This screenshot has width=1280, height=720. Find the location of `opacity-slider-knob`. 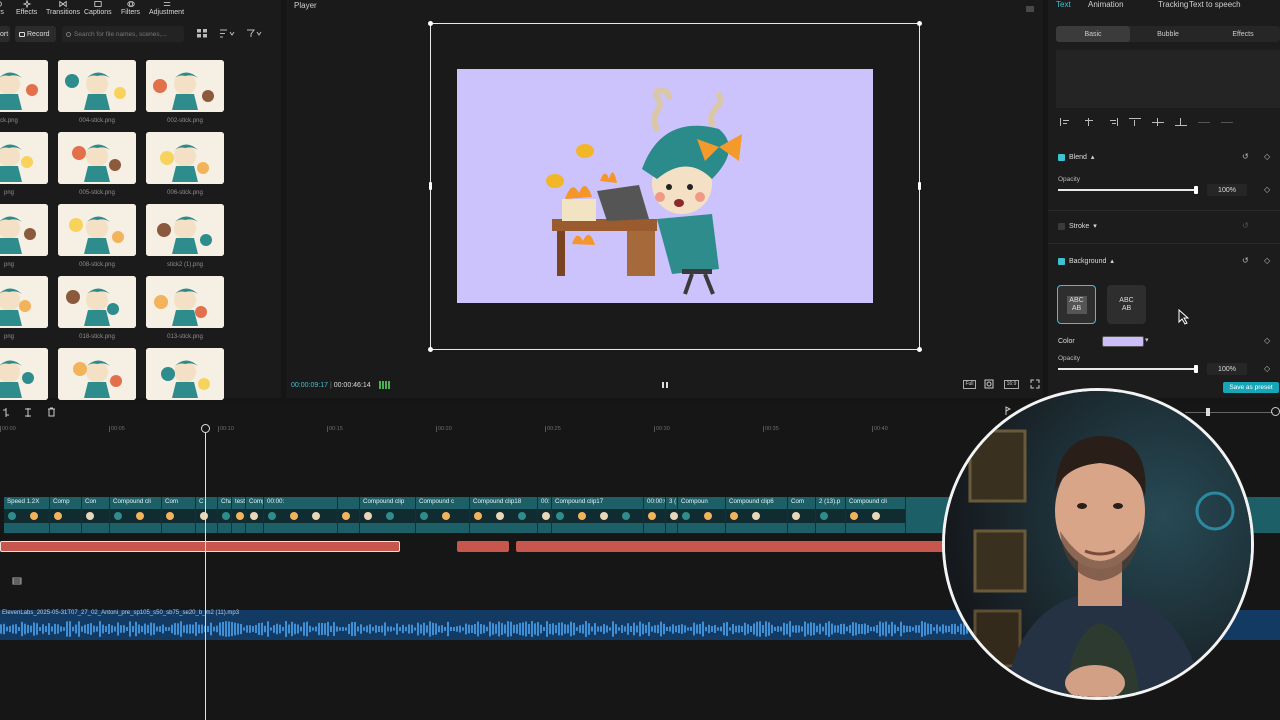

opacity-slider-knob is located at coordinates (1196, 190).